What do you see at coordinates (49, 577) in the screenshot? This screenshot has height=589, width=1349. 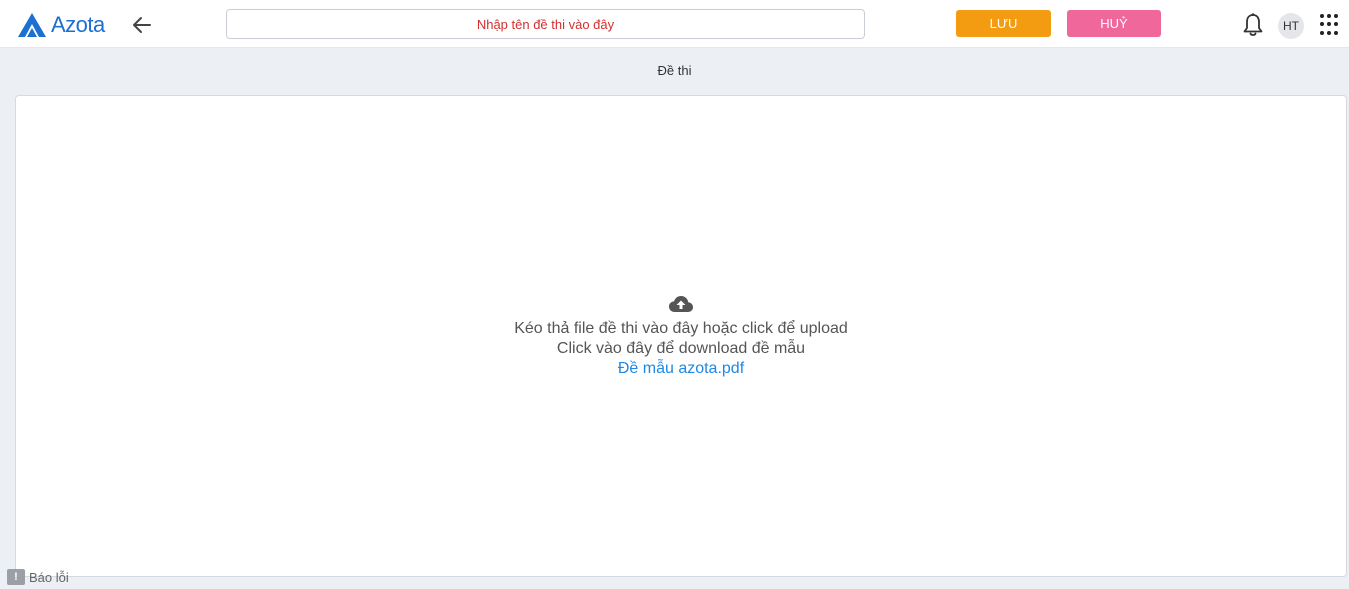 I see `report-label: Báo lỗi` at bounding box center [49, 577].